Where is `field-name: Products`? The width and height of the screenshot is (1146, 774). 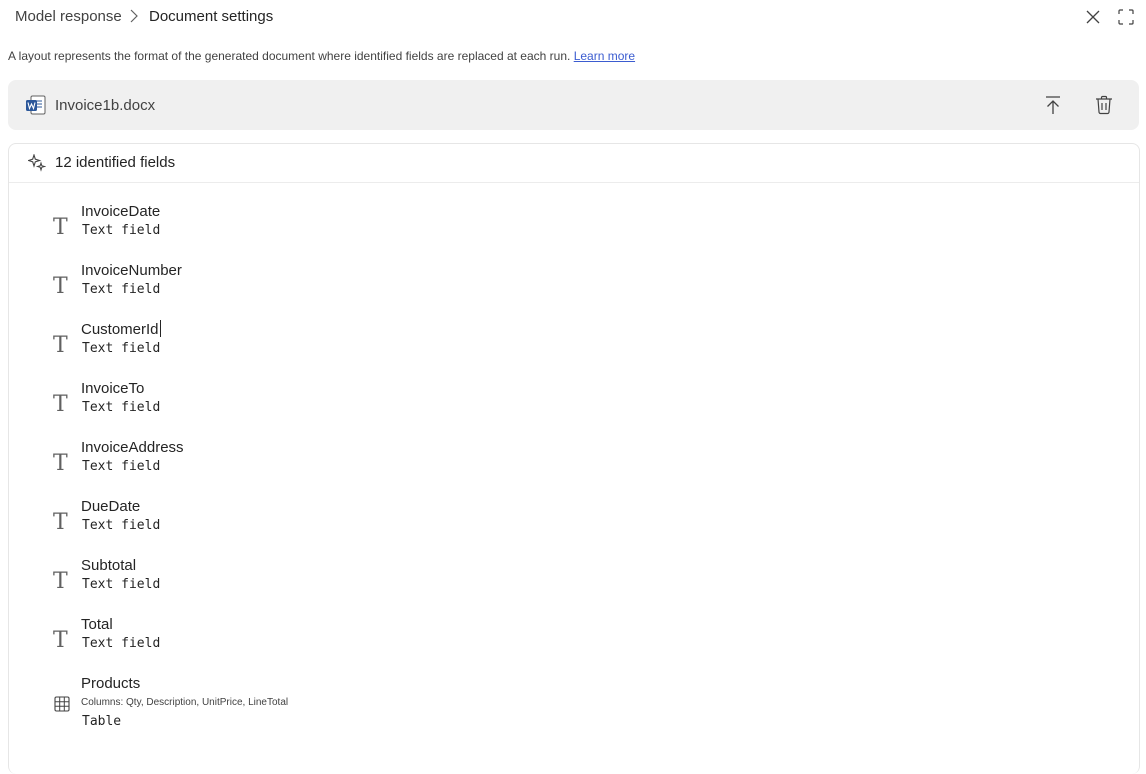 field-name: Products is located at coordinates (111, 683).